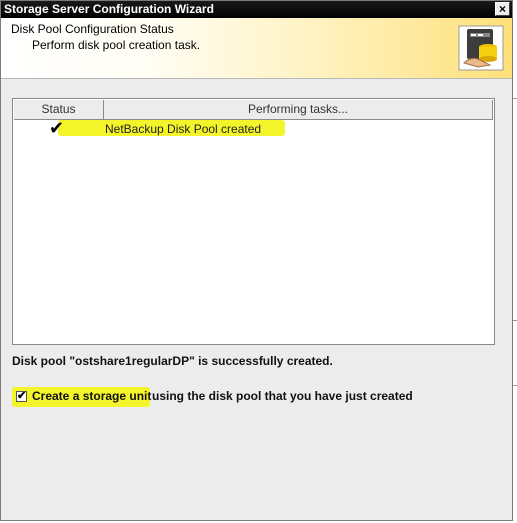 The height and width of the screenshot is (523, 517). I want to click on close-button: ×, so click(502, 9).